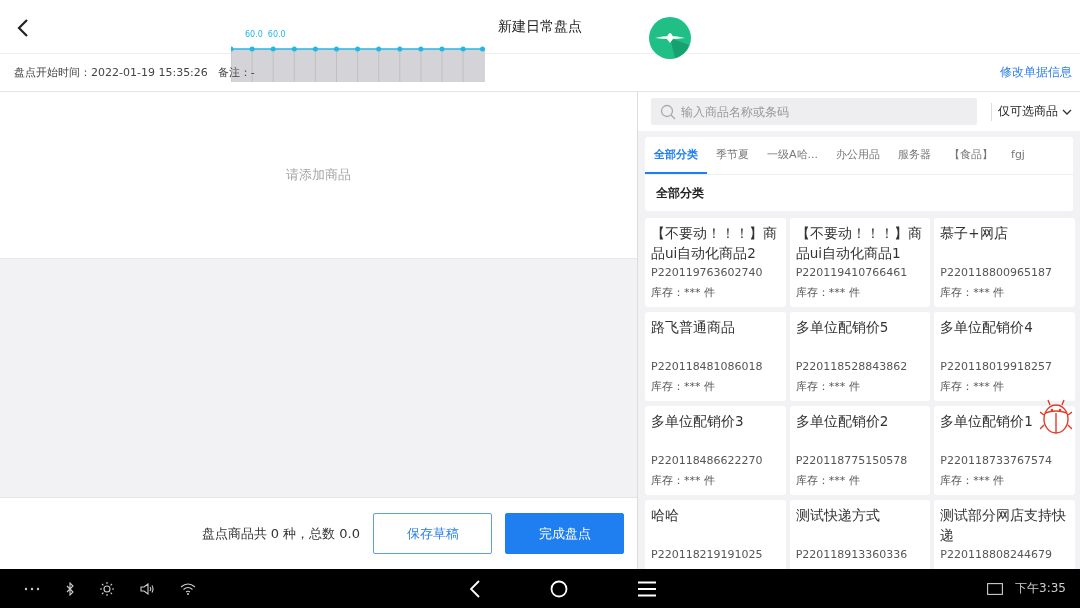  Describe the element at coordinates (188, 588) in the screenshot. I see `wifi-icon` at that location.